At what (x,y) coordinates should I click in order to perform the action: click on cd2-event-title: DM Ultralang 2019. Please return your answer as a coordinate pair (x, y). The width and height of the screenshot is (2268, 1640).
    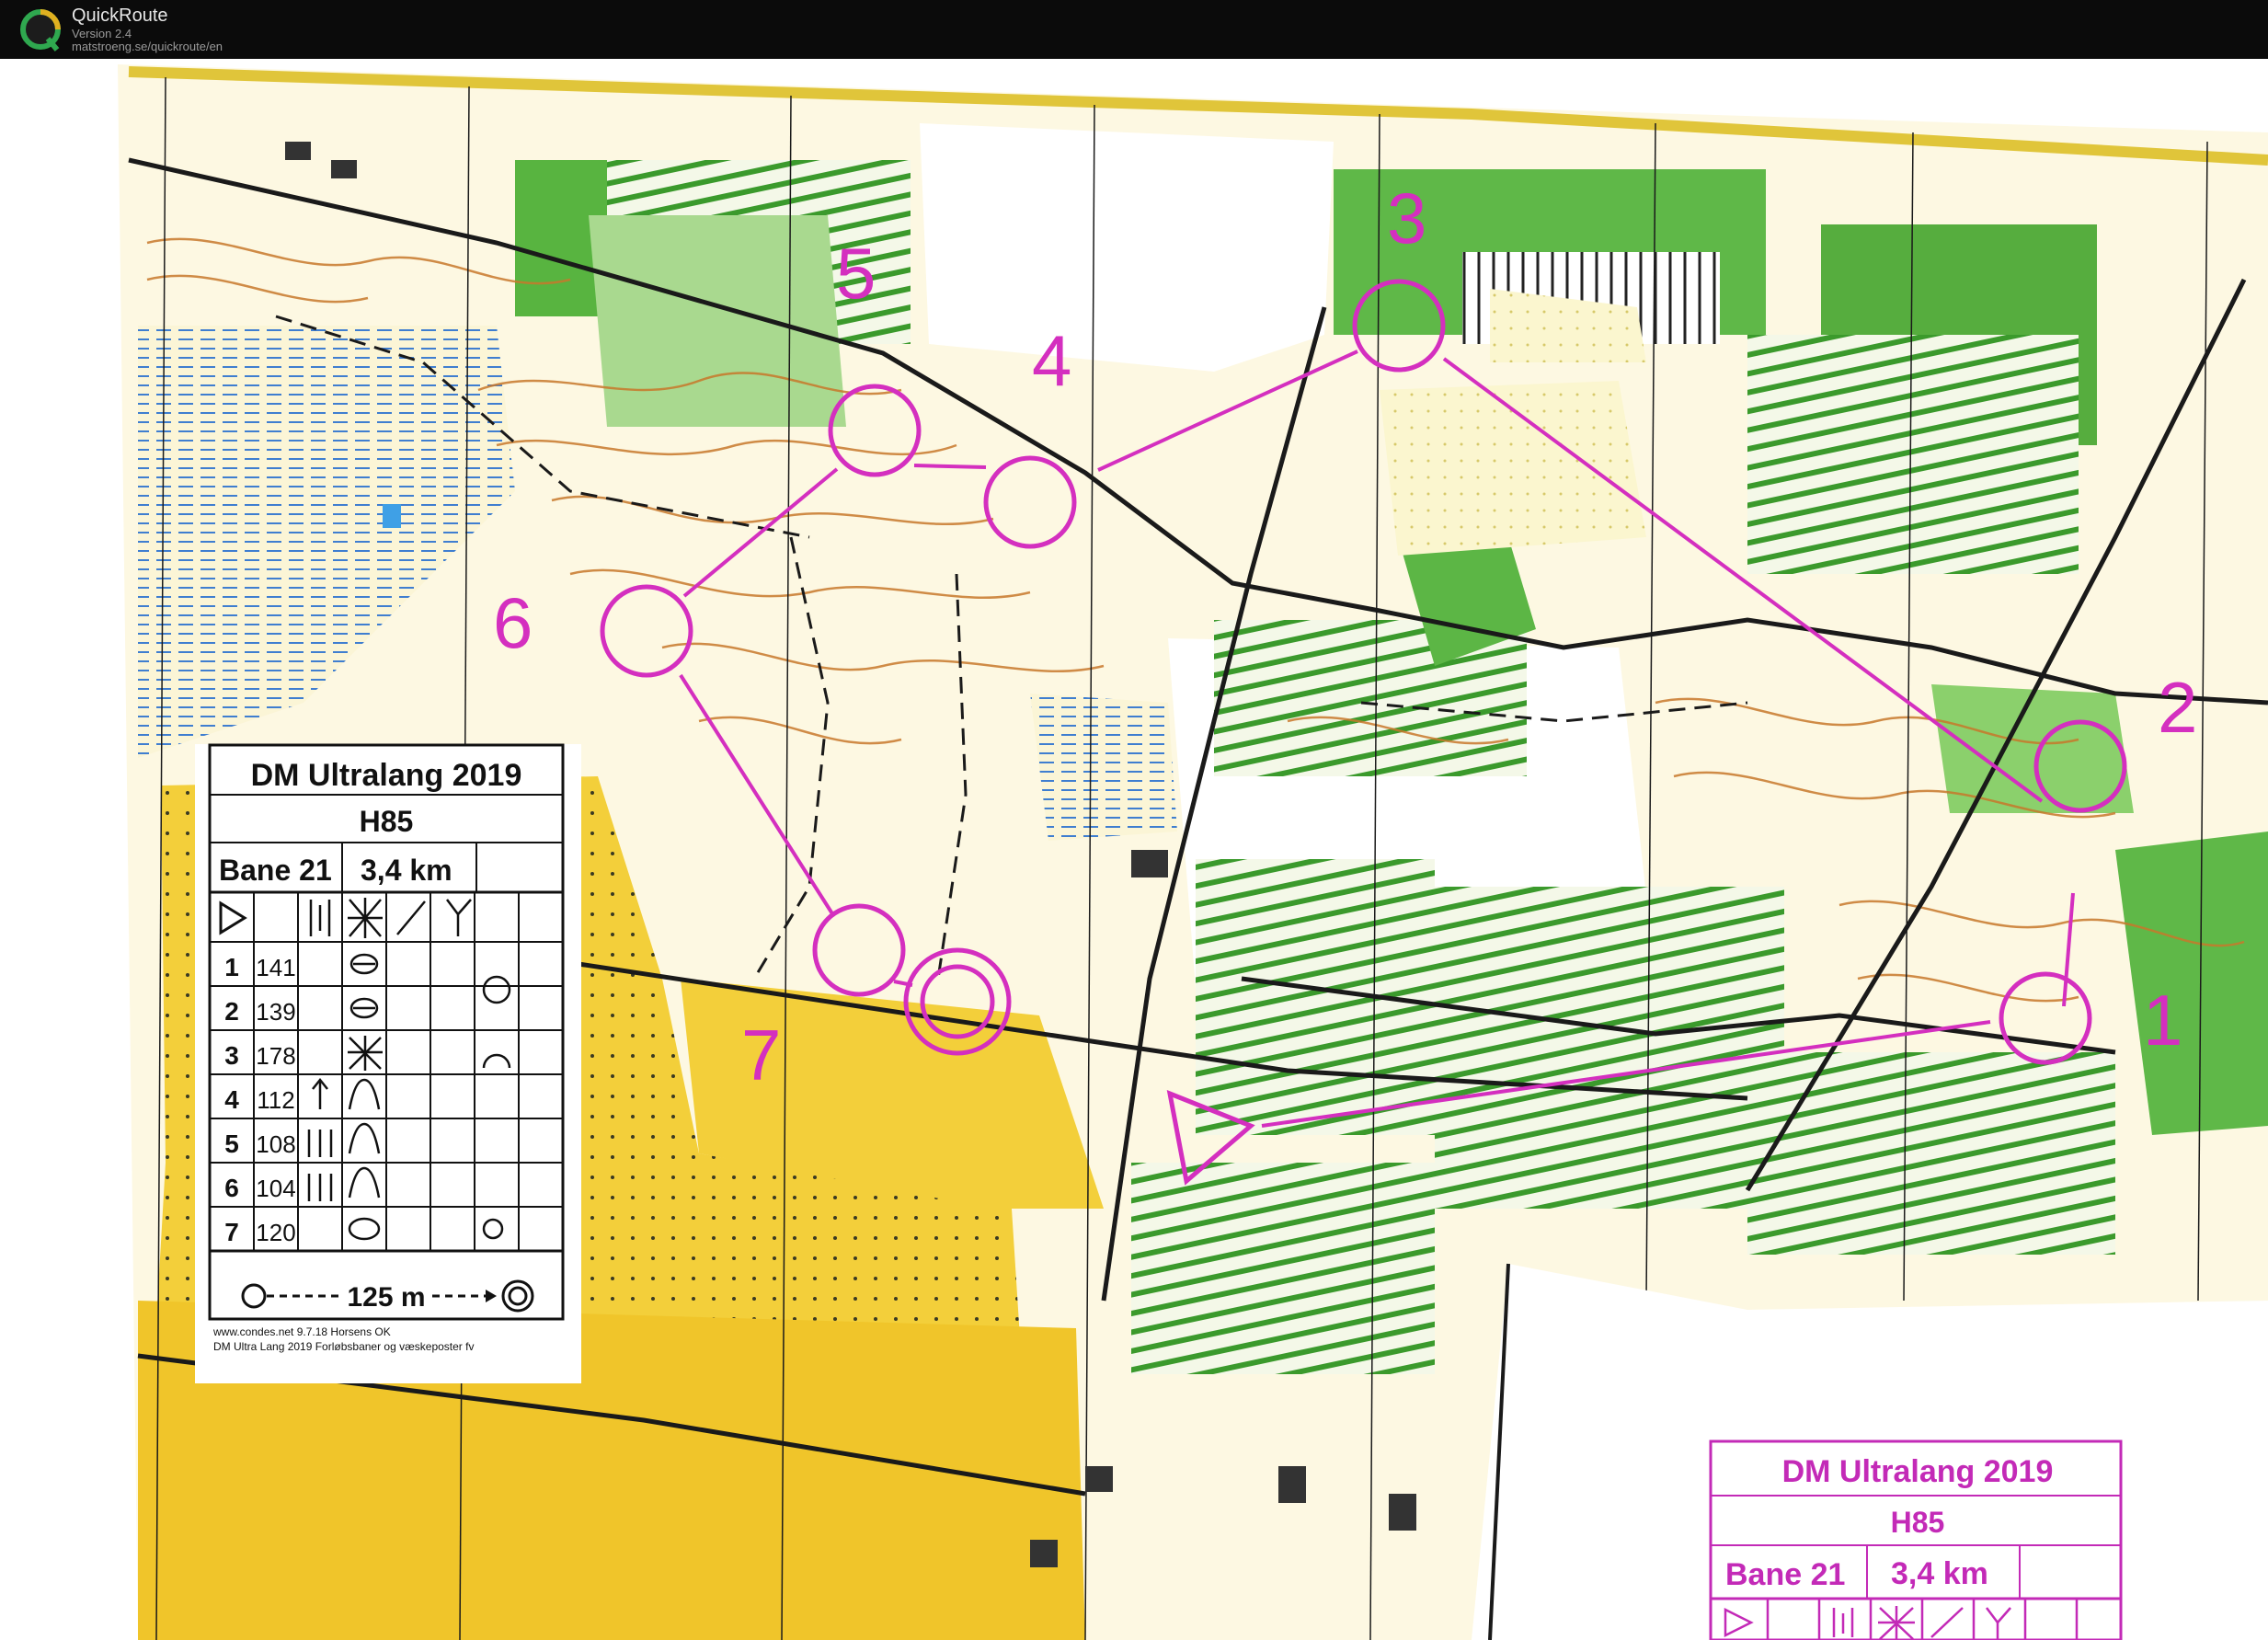
    Looking at the image, I should click on (1918, 1471).